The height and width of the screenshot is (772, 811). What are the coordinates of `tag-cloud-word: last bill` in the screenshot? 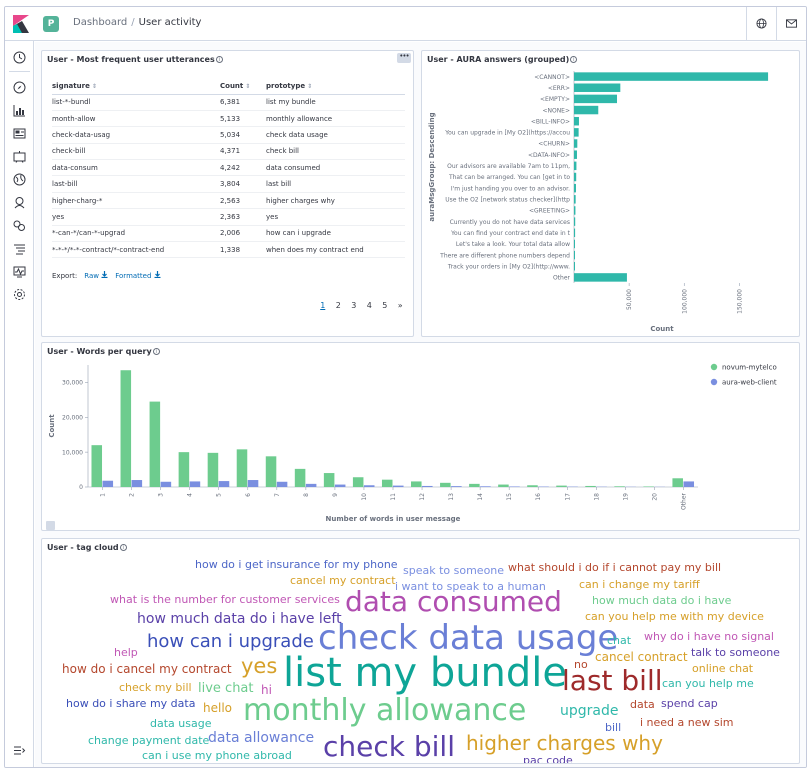 It's located at (612, 681).